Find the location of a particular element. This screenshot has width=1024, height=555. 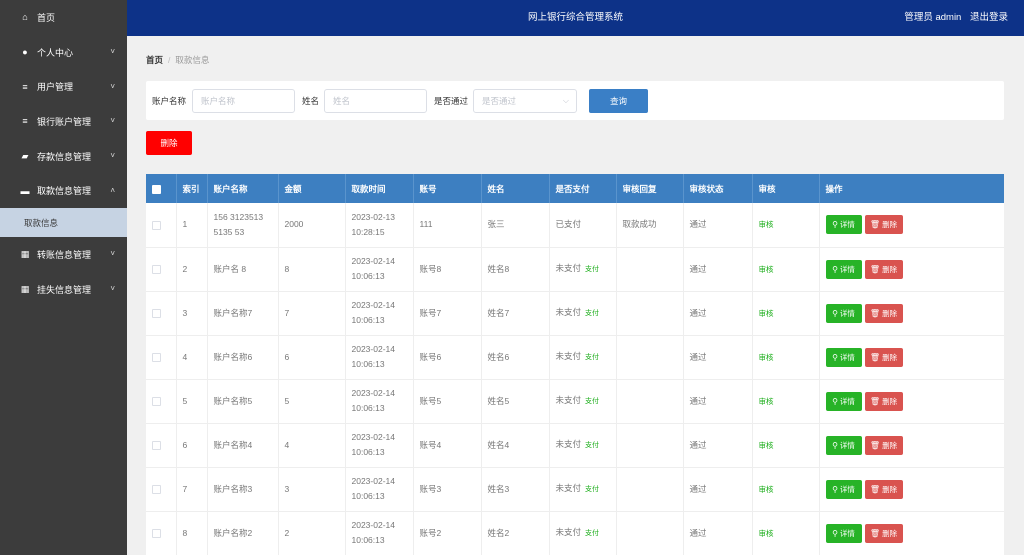

sidebar-item: ≡ 用户管理 ˅ is located at coordinates (63, 86).